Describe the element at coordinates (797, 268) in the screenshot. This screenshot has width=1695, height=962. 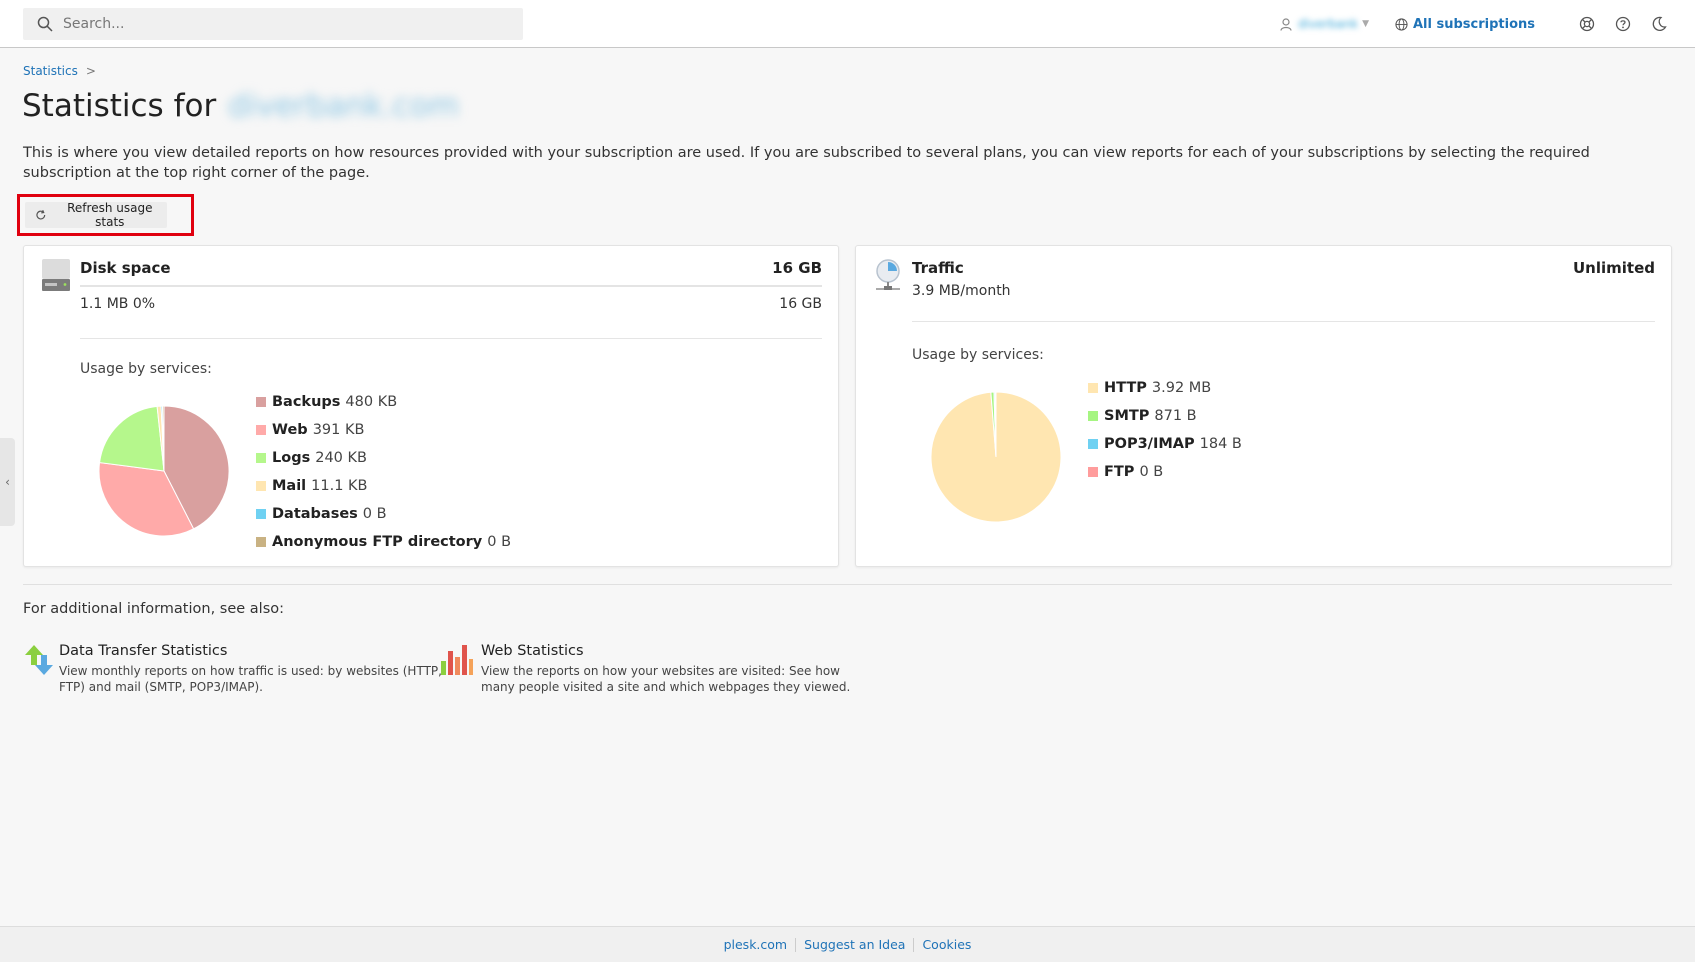
I see `disk-space-total: 16 GB` at that location.